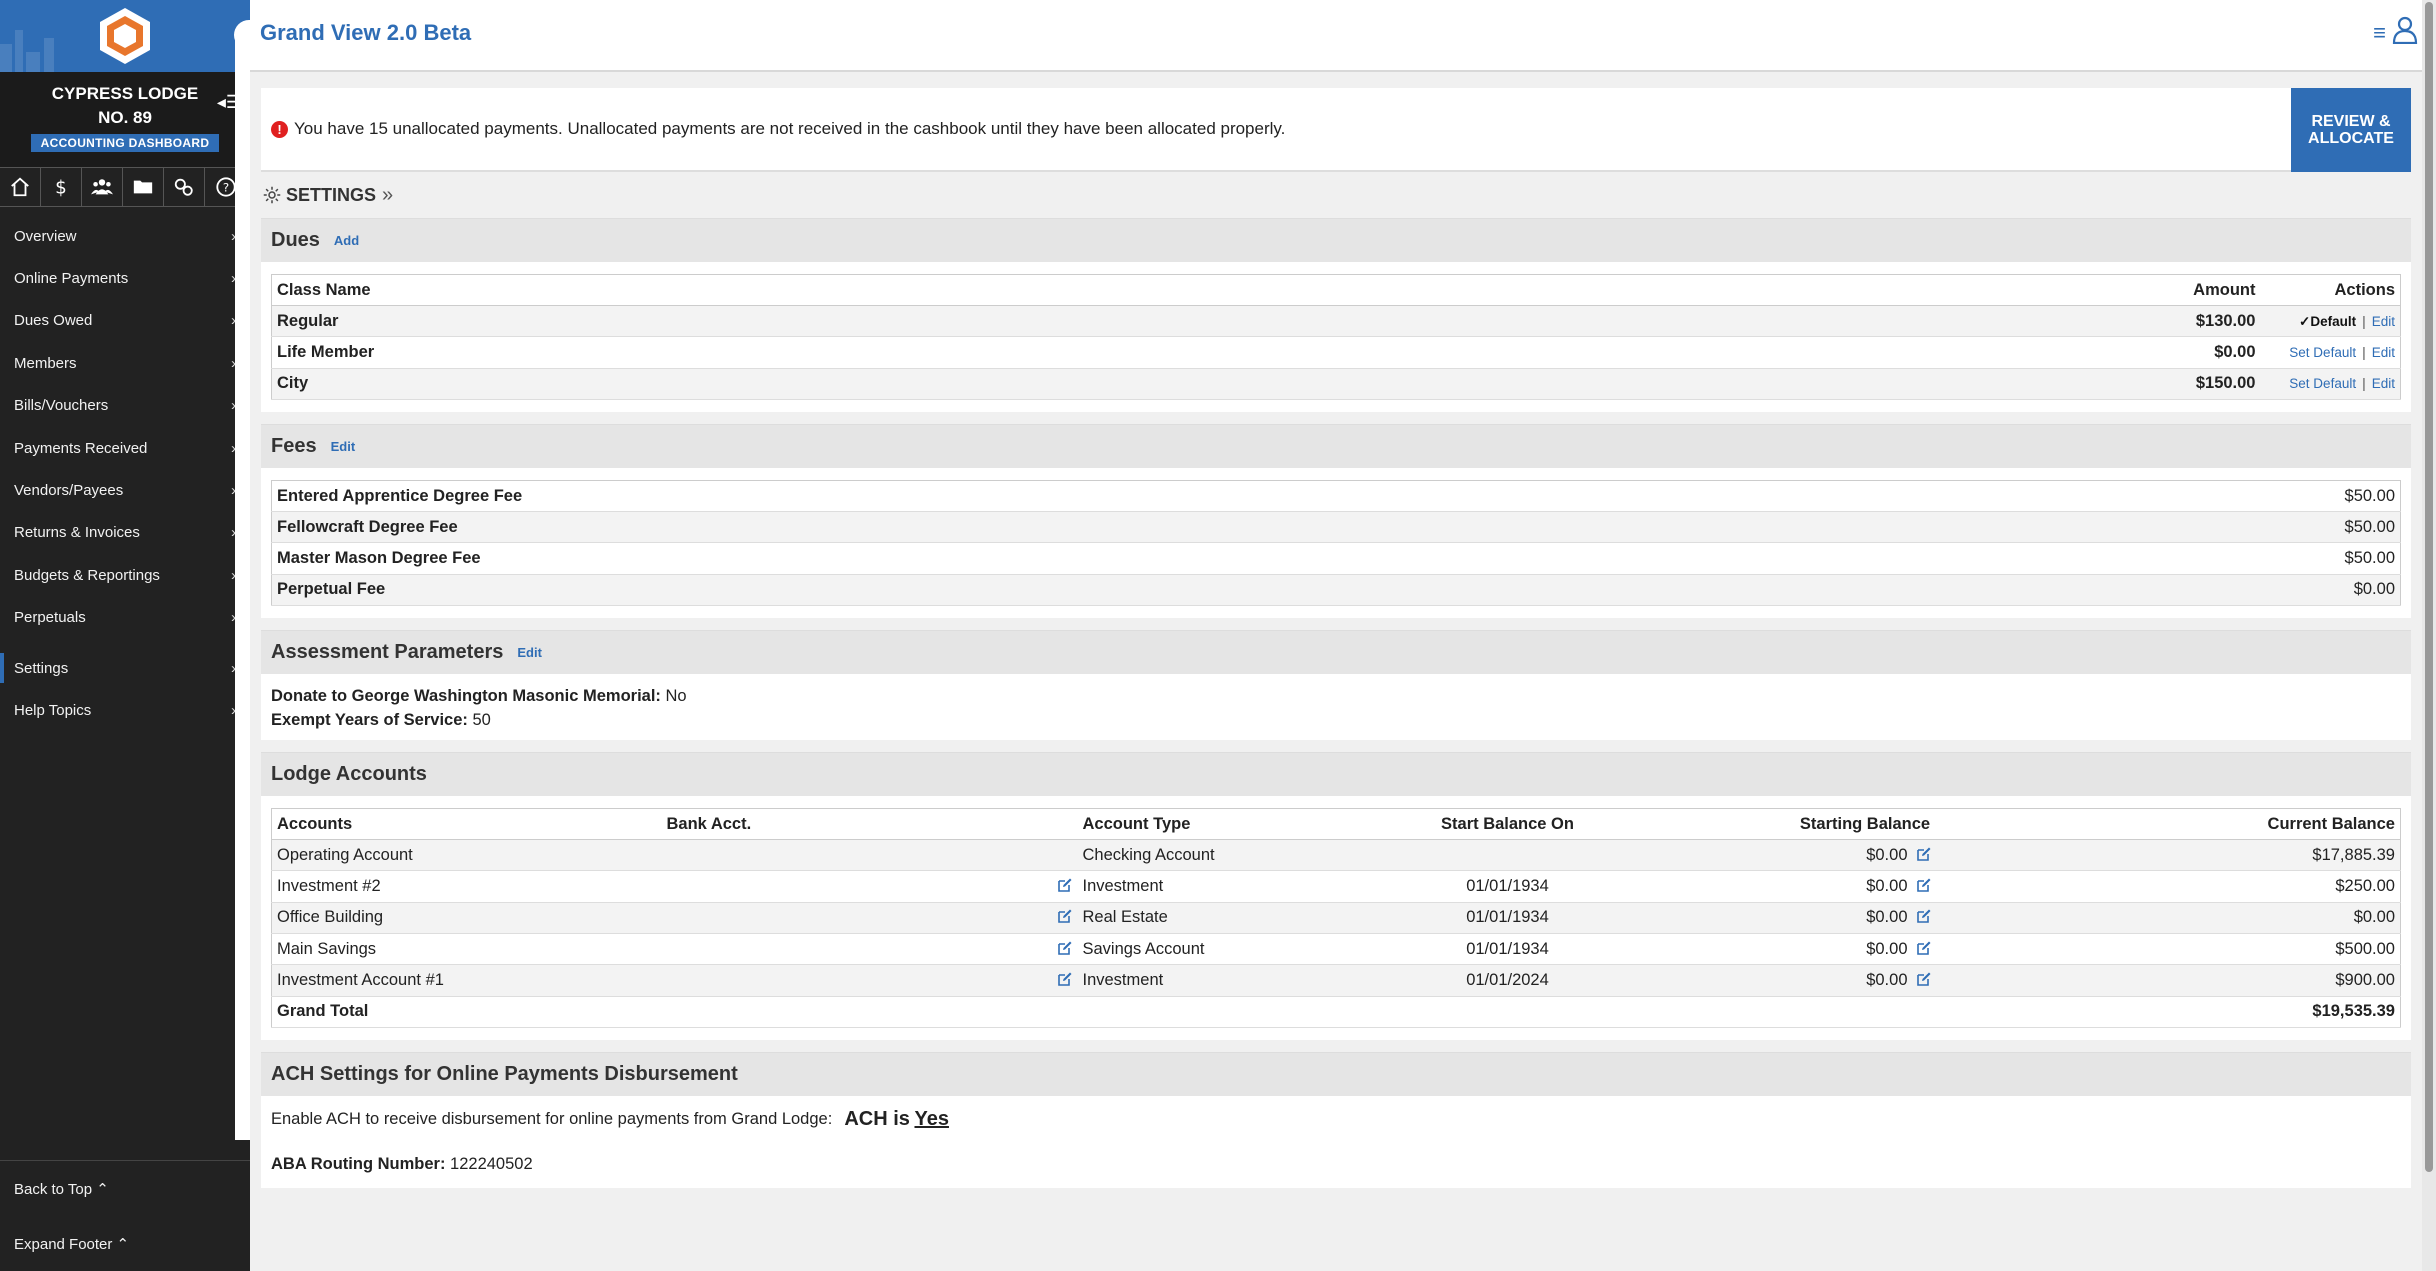 This screenshot has width=2436, height=1271. Describe the element at coordinates (125, 236) in the screenshot. I see `sidebar-item-overview: Overview ›` at that location.